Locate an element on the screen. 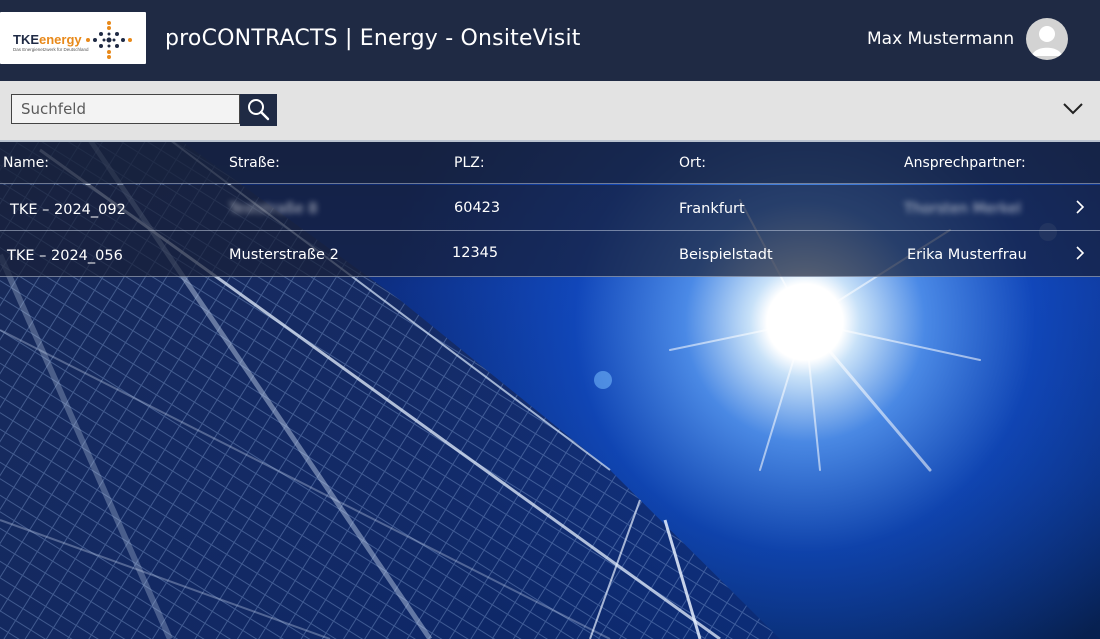 The height and width of the screenshot is (639, 1100). chevron-down-icon is located at coordinates (1073, 108).